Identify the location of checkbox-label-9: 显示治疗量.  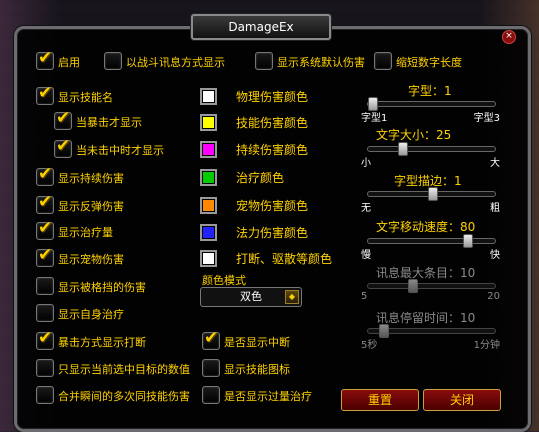
(85, 232).